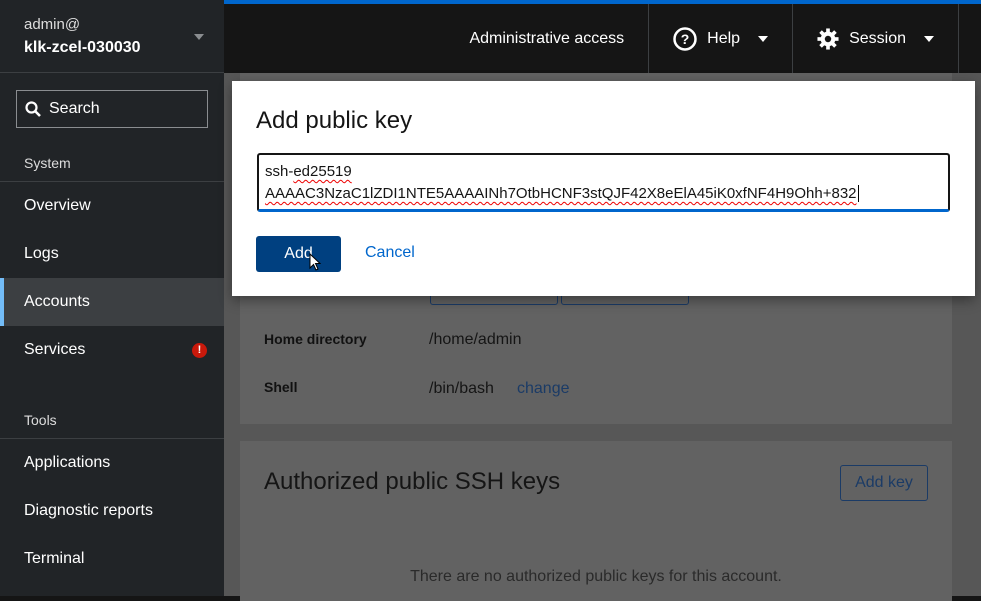 The image size is (981, 601). What do you see at coordinates (412, 481) in the screenshot?
I see `ssh-keys-title: Authorized public SSH keys` at bounding box center [412, 481].